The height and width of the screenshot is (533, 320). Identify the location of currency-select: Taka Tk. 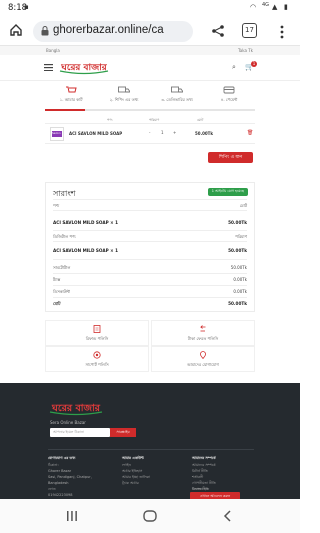
(245, 50).